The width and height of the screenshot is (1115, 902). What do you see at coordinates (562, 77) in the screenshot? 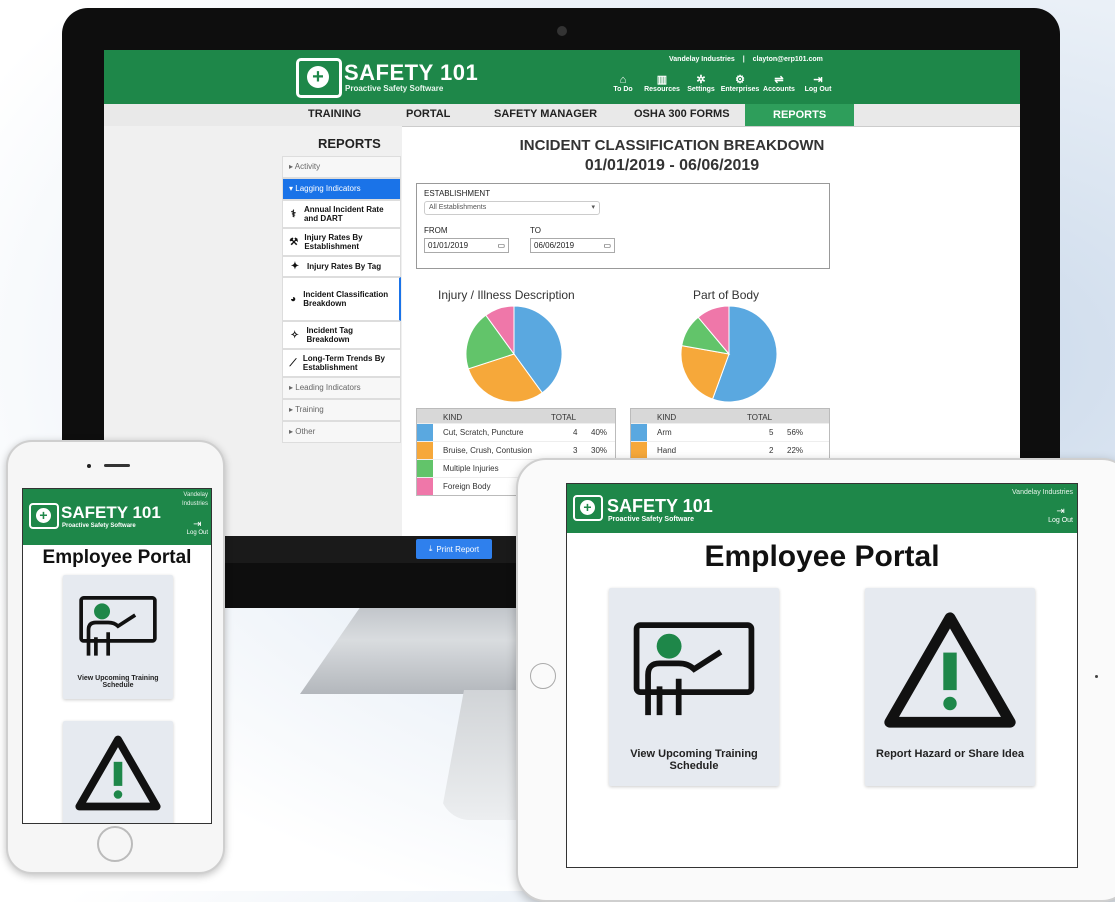
I see `app-header` at bounding box center [562, 77].